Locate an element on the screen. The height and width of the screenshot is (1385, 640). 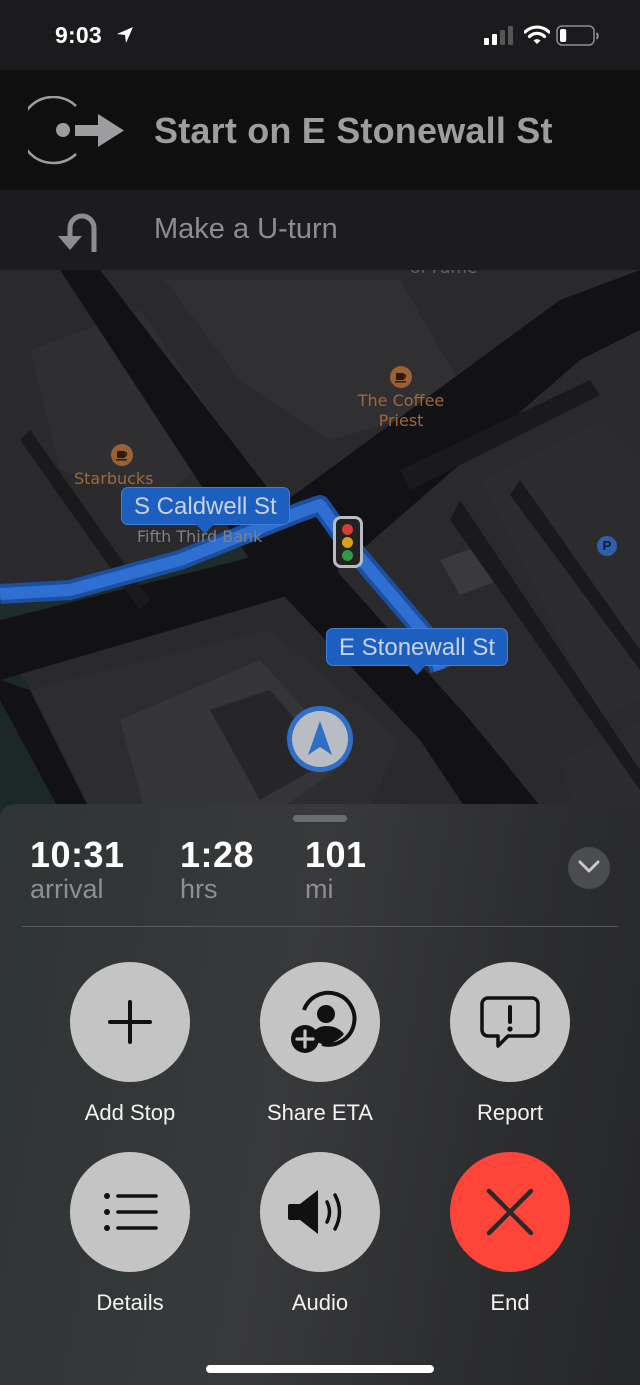
location-arrow-icon is located at coordinates (125, 35).